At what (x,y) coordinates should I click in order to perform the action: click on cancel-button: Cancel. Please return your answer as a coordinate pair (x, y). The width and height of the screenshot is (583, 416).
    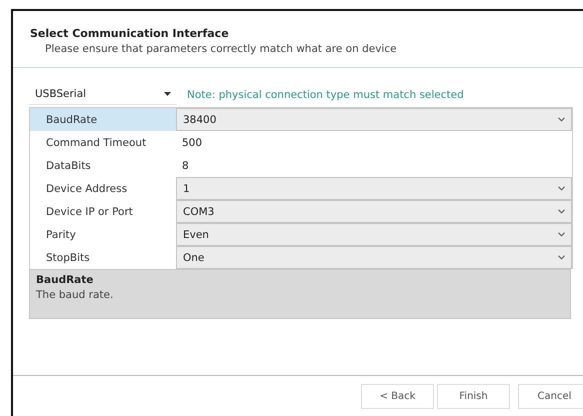
    Looking at the image, I should click on (550, 396).